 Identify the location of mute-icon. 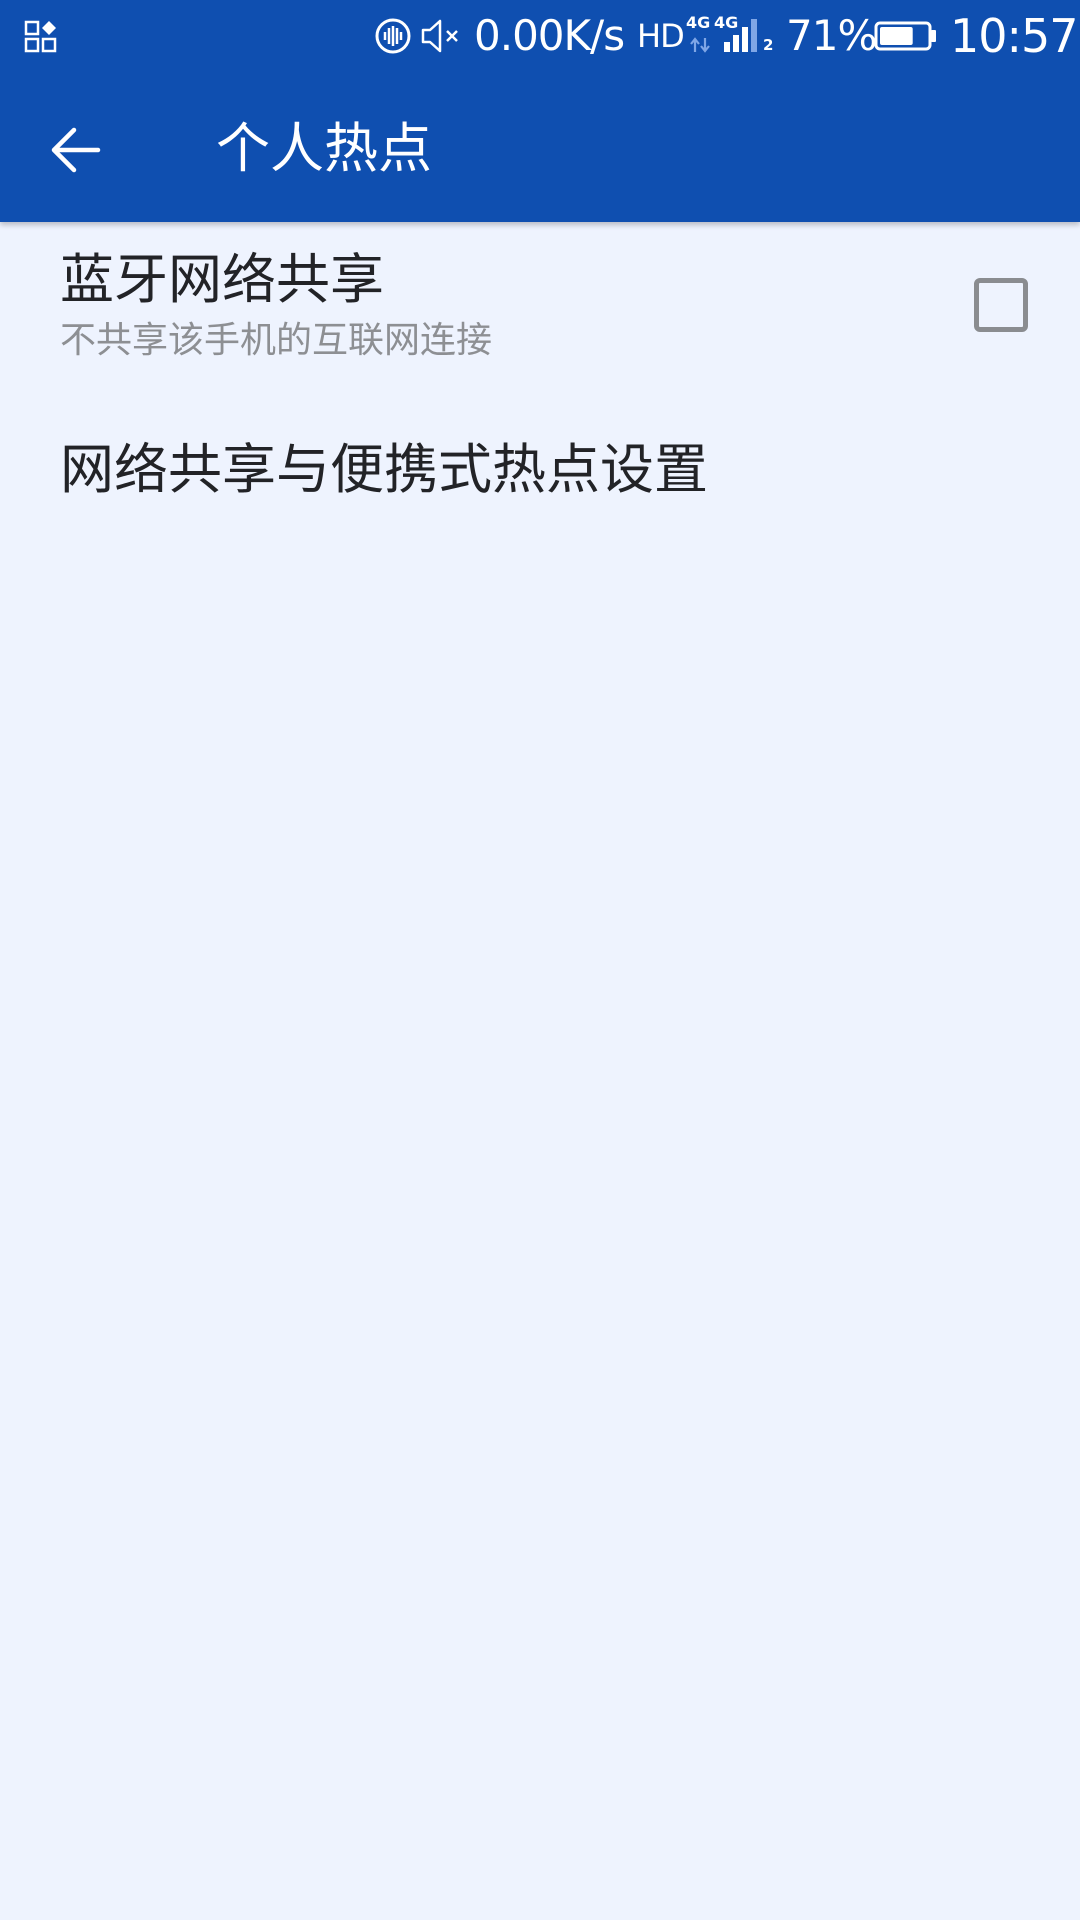
(439, 36).